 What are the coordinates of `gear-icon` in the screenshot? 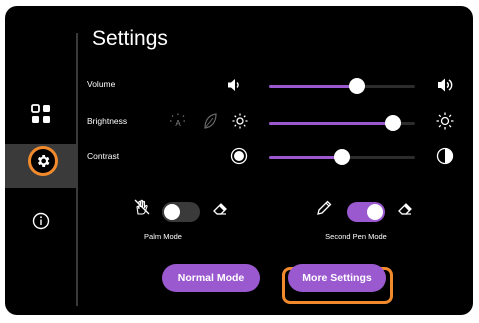 It's located at (43, 161).